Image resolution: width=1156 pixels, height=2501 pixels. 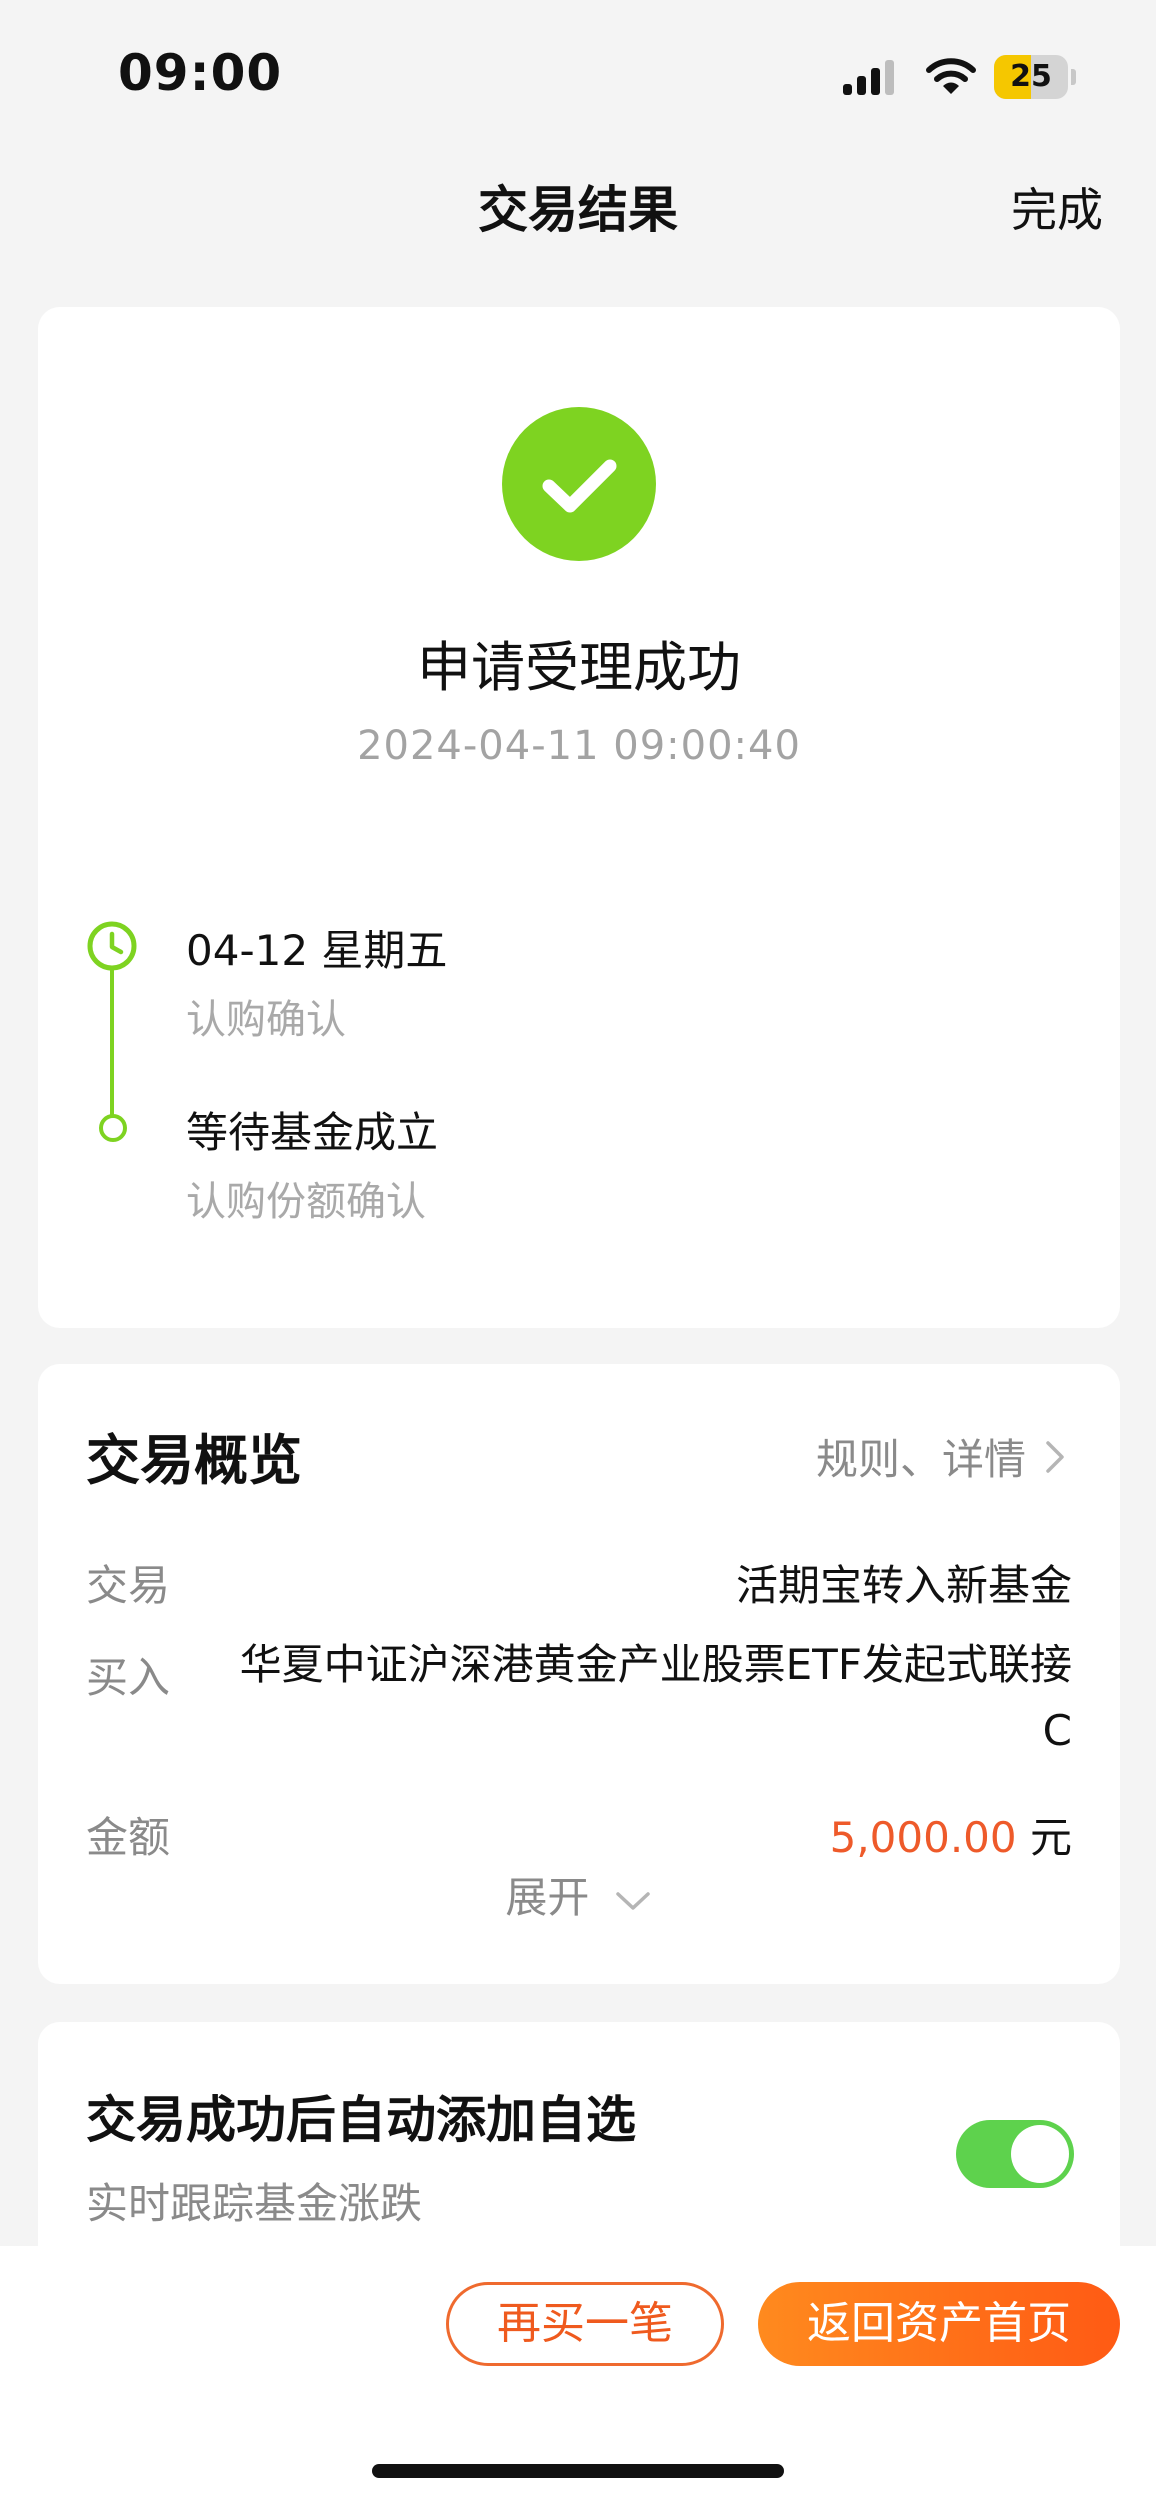 I want to click on expand-label: 展开, so click(x=547, y=1897).